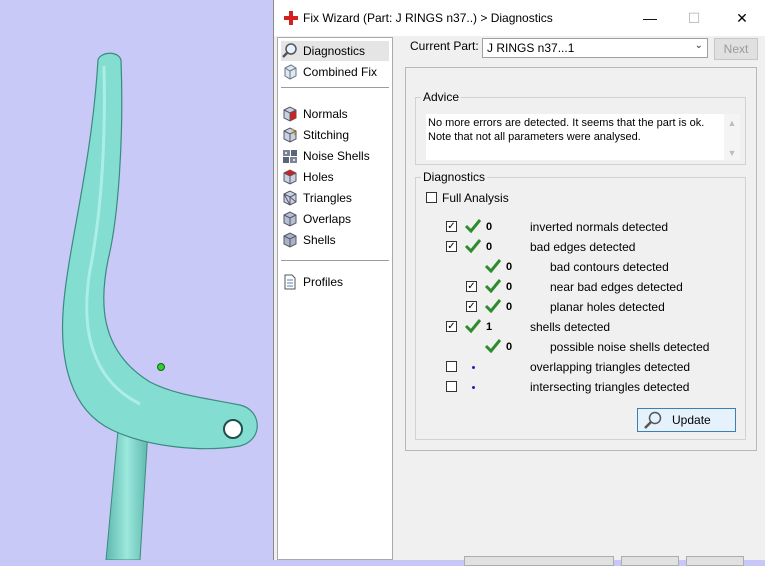 This screenshot has width=765, height=566. I want to click on overlapping-triangles-checkbox, so click(451, 366).